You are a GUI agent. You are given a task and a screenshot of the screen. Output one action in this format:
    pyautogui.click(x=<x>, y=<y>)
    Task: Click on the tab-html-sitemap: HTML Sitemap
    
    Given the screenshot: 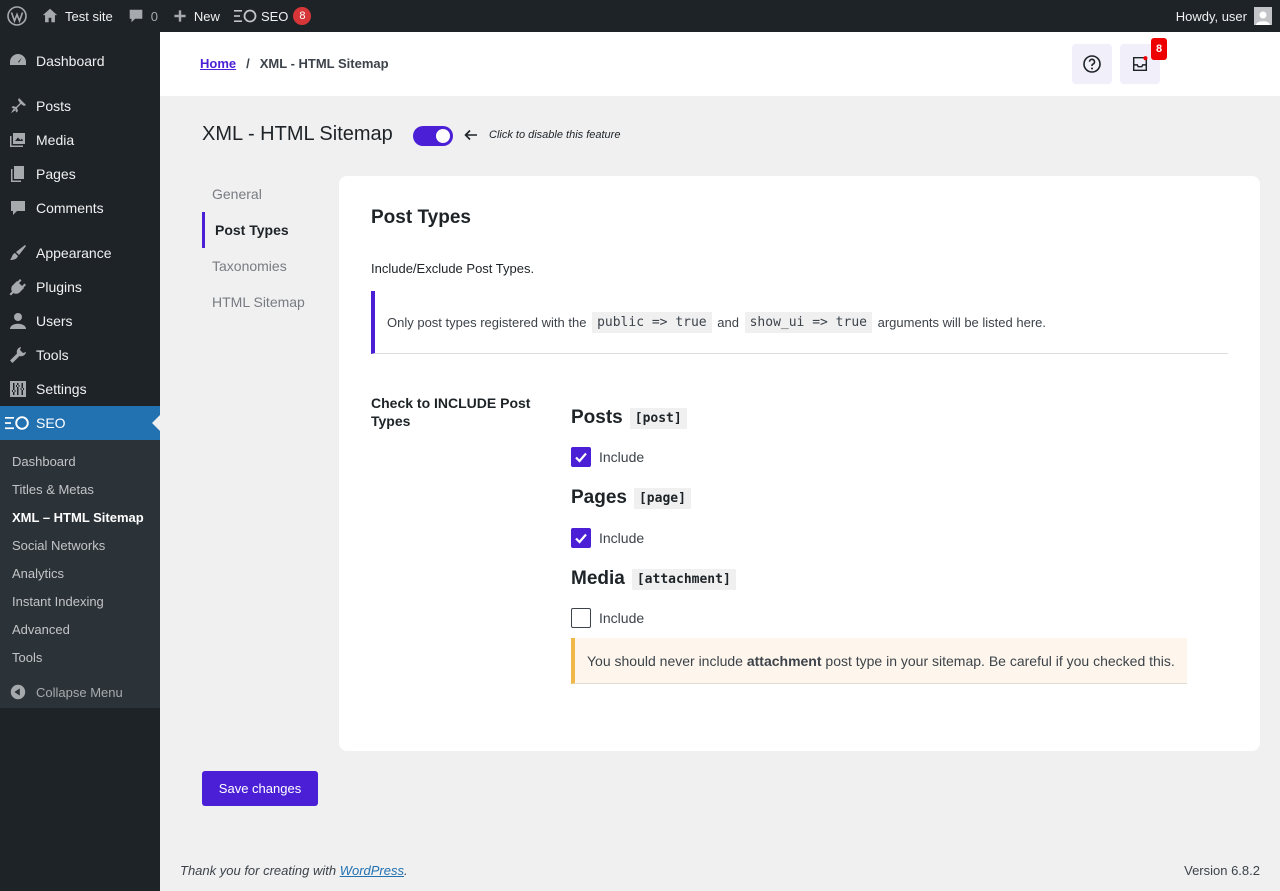 What is the action you would take?
    pyautogui.click(x=267, y=302)
    